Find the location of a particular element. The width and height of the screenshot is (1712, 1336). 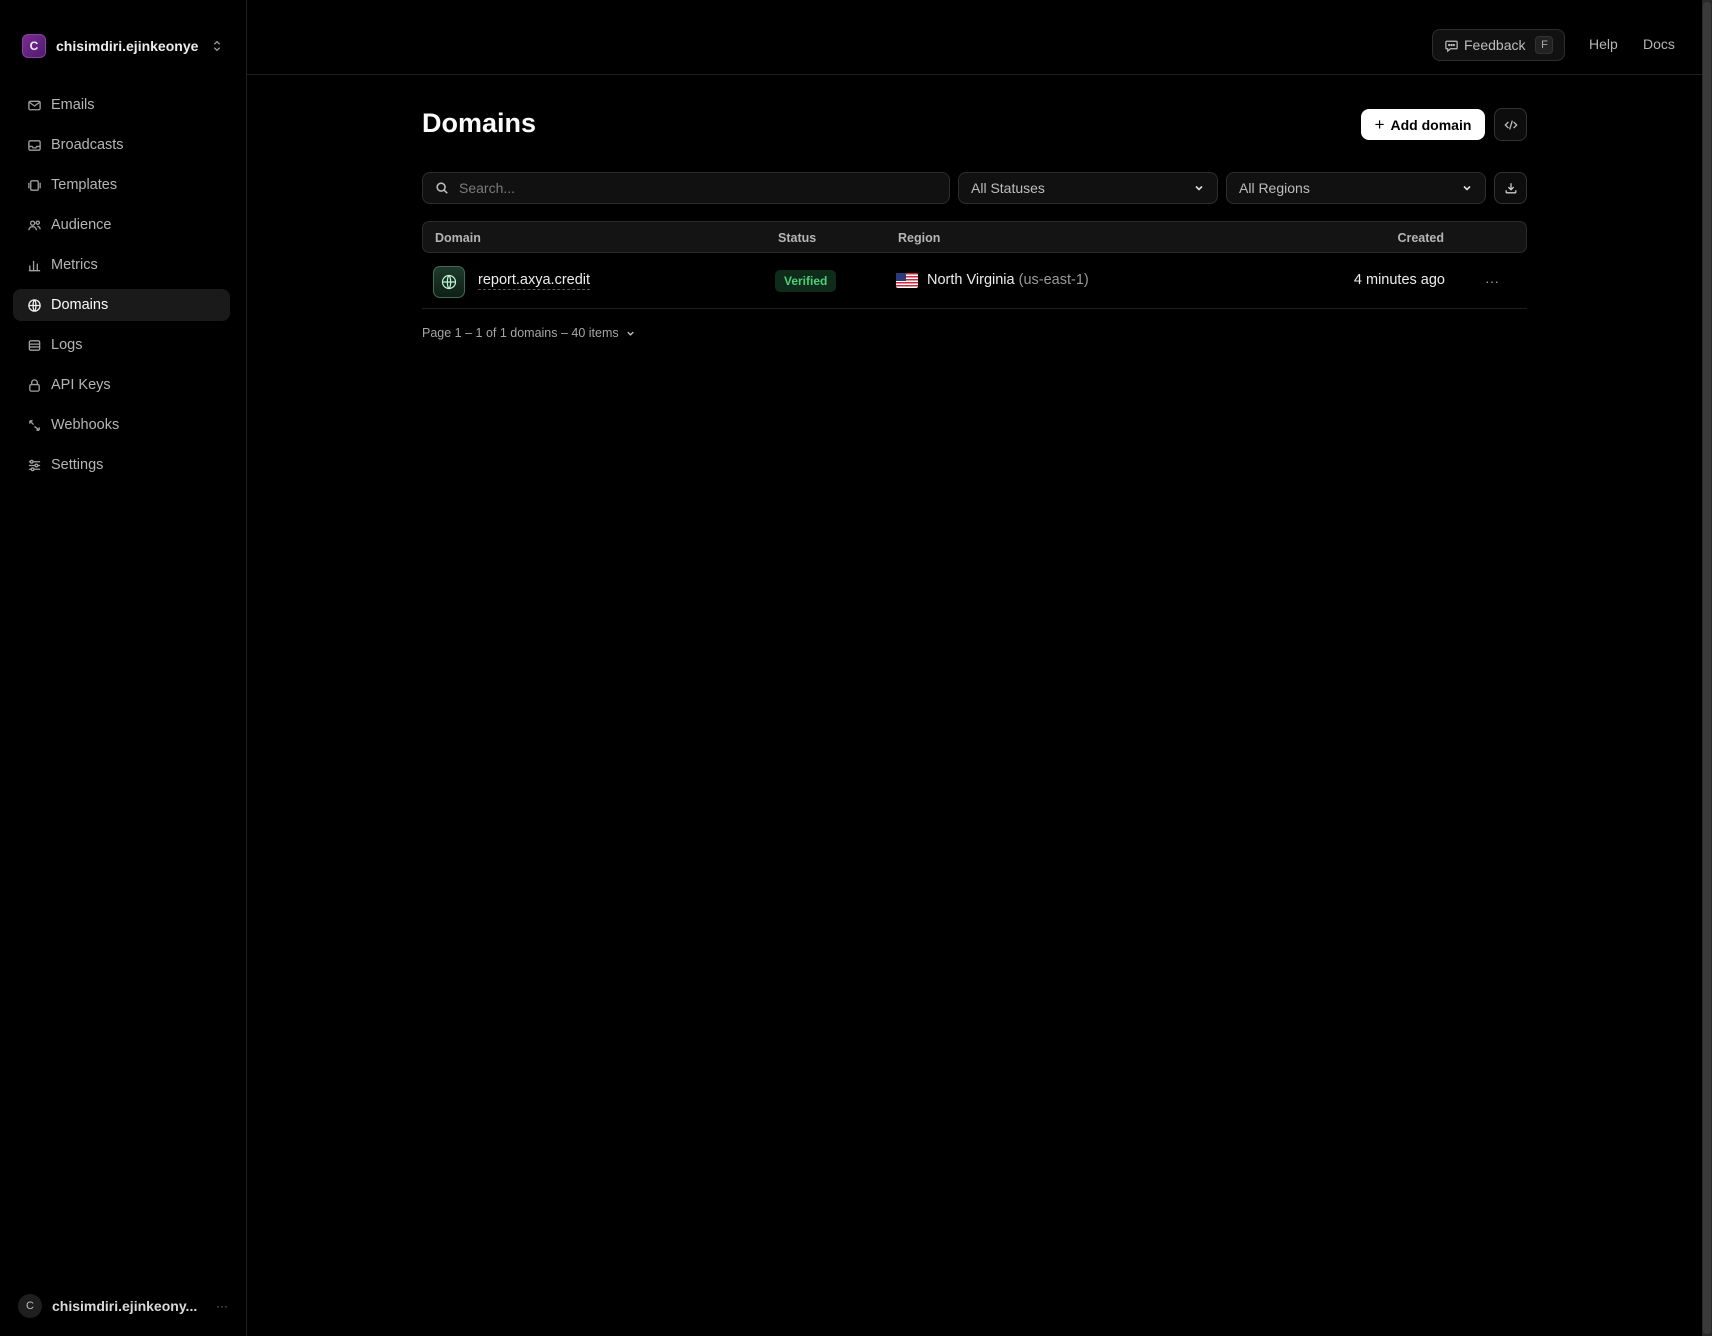

search-input is located at coordinates (699, 188).